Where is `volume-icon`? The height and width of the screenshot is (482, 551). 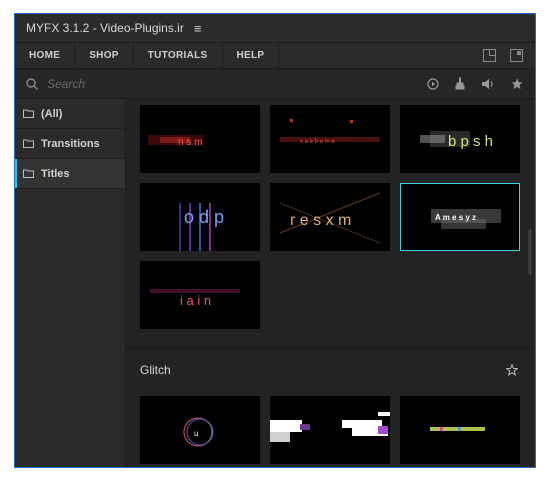 volume-icon is located at coordinates (488, 84).